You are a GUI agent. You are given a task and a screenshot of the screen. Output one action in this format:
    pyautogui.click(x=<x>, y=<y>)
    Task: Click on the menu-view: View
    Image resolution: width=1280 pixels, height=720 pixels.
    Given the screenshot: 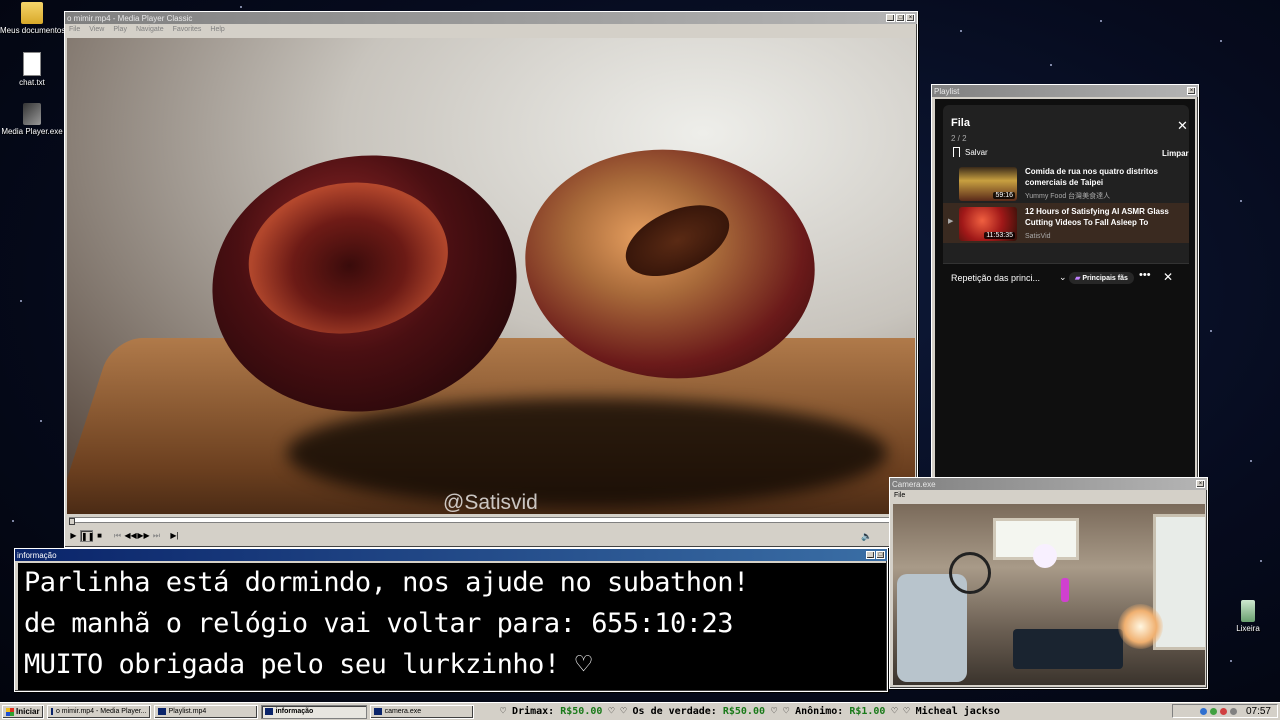 What is the action you would take?
    pyautogui.click(x=96, y=29)
    